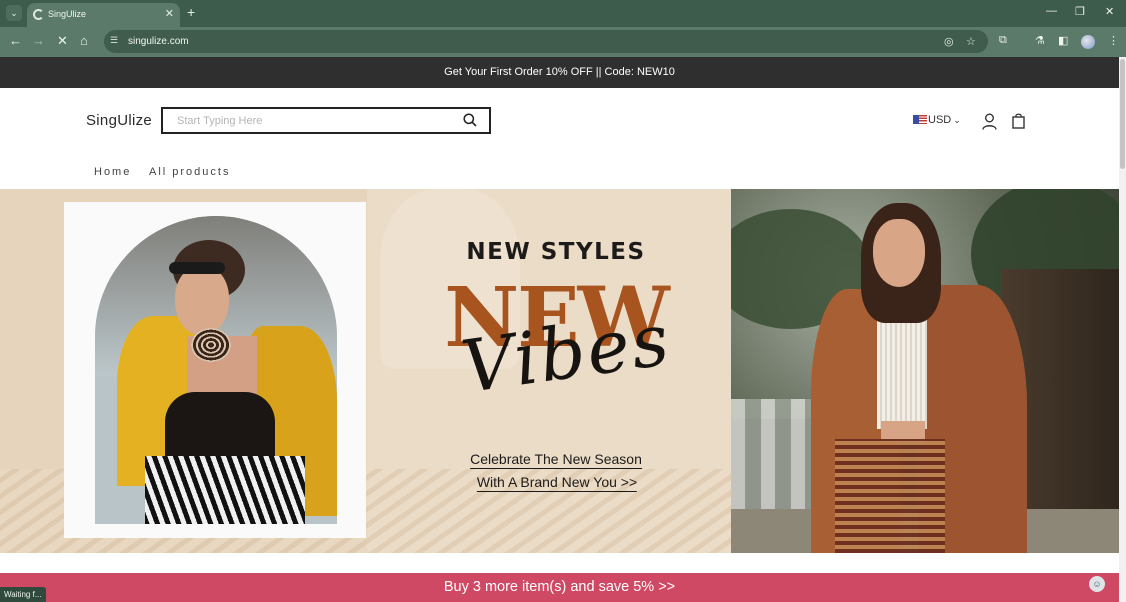  Describe the element at coordinates (957, 120) in the screenshot. I see `chevron-down-icon: ⌄` at that location.